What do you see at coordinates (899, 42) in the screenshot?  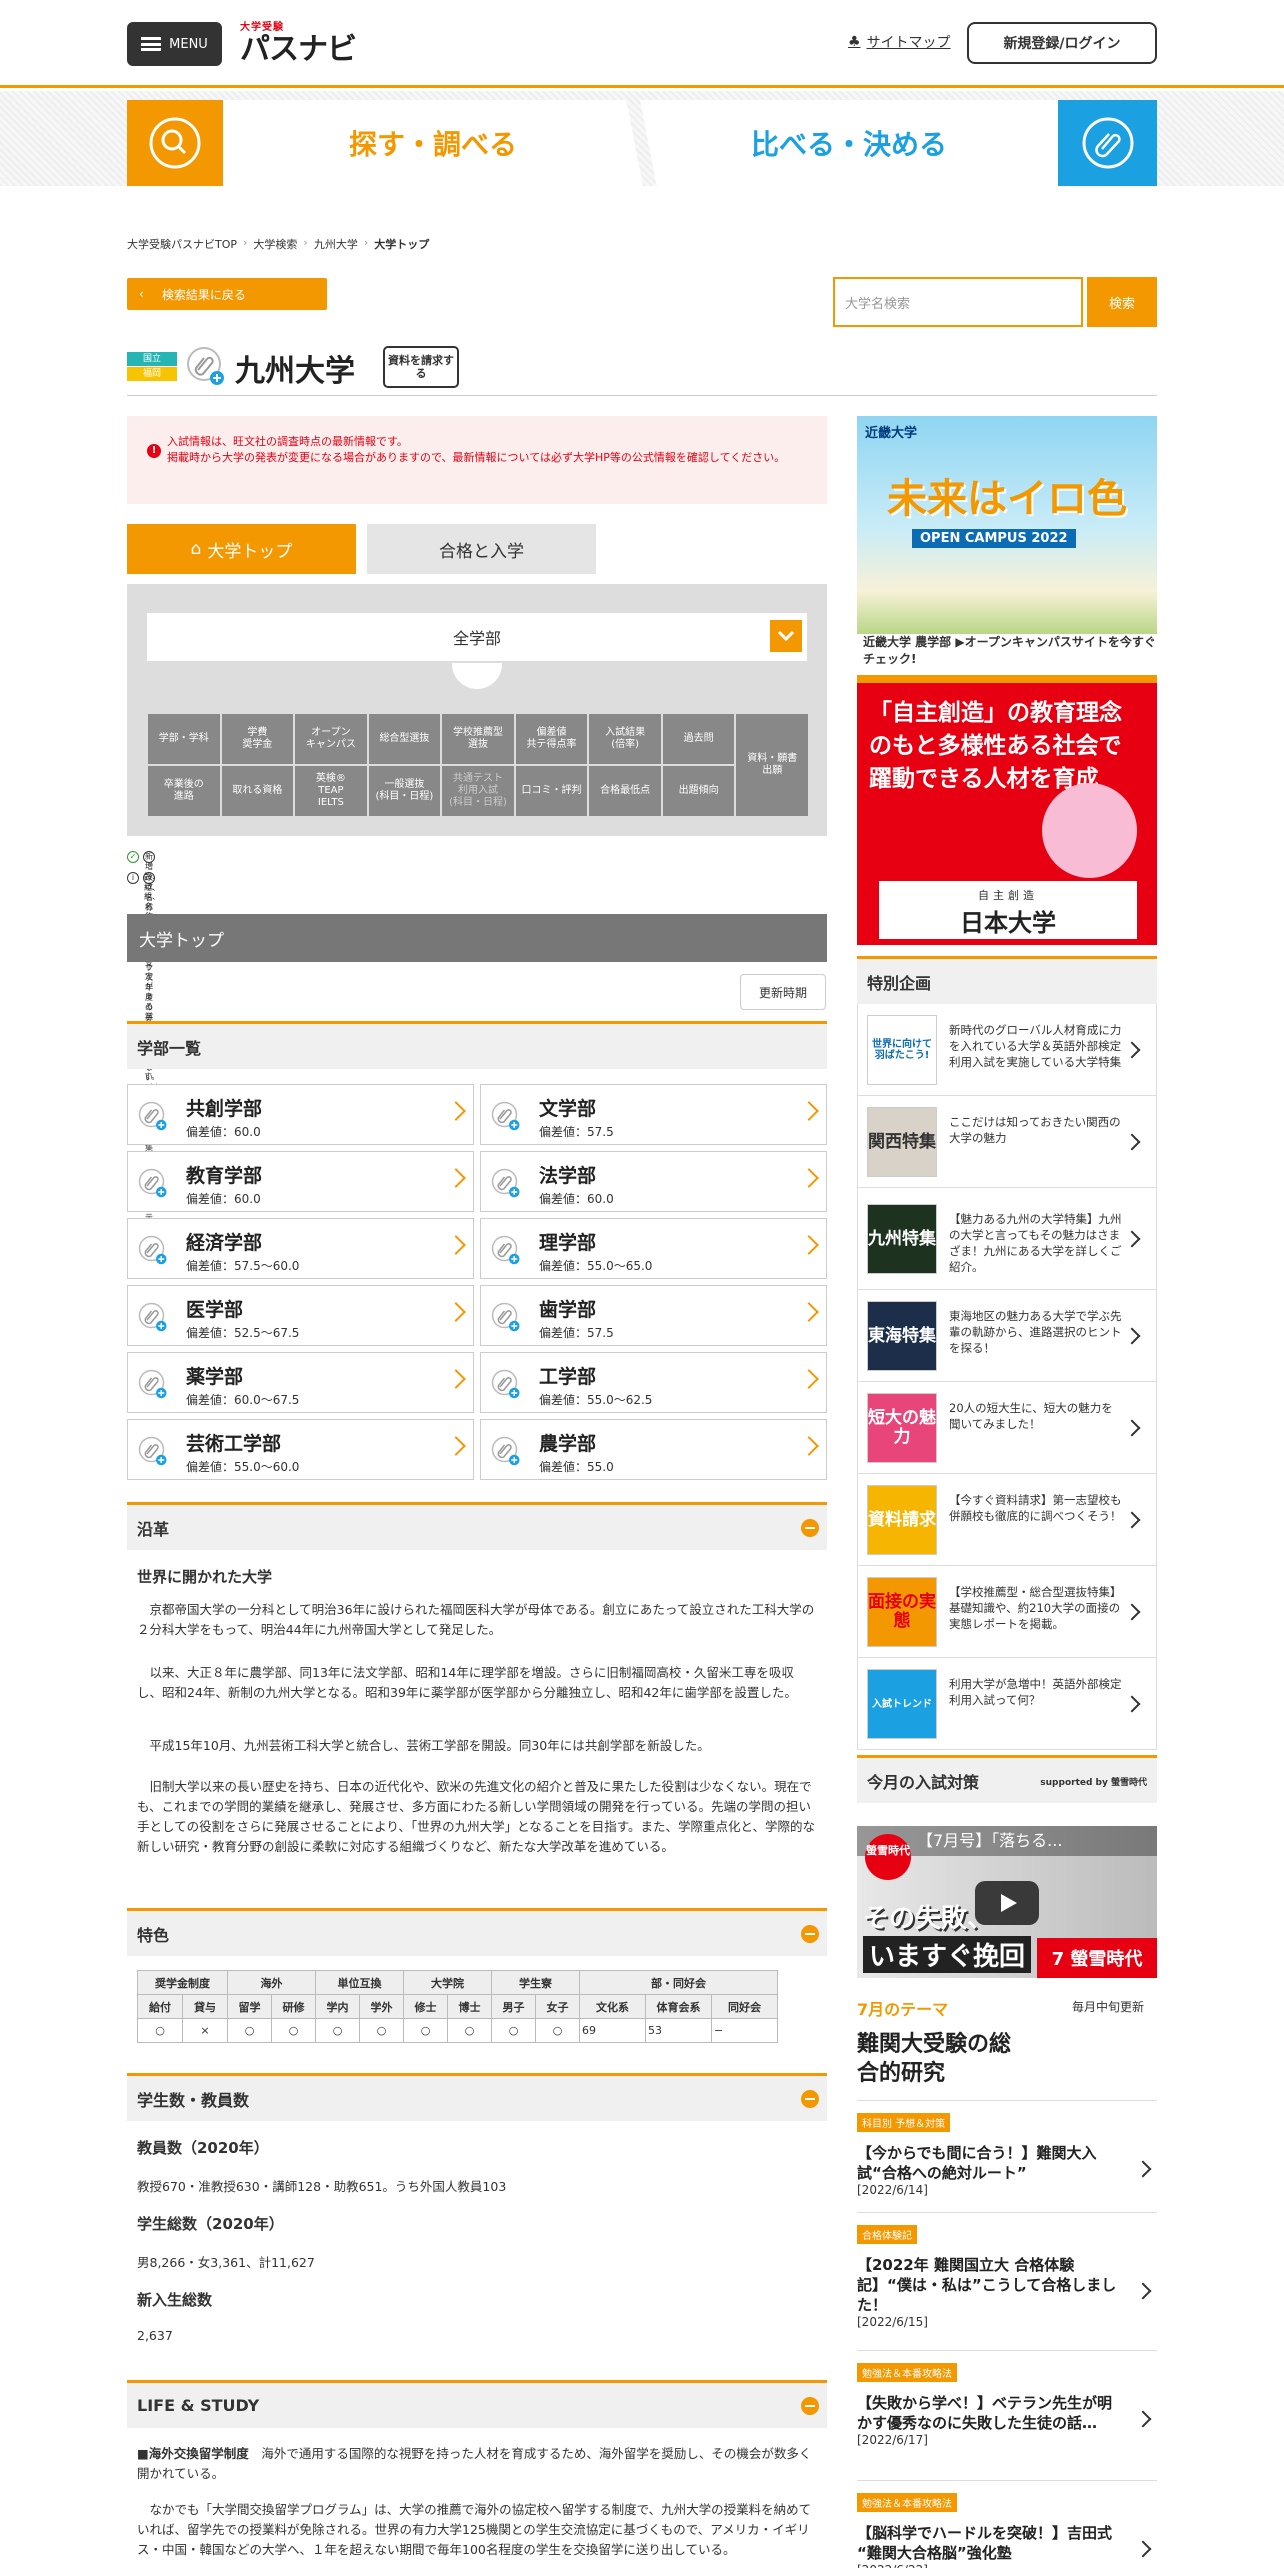 I see `sitemap-link: ♣ サイトマップ` at bounding box center [899, 42].